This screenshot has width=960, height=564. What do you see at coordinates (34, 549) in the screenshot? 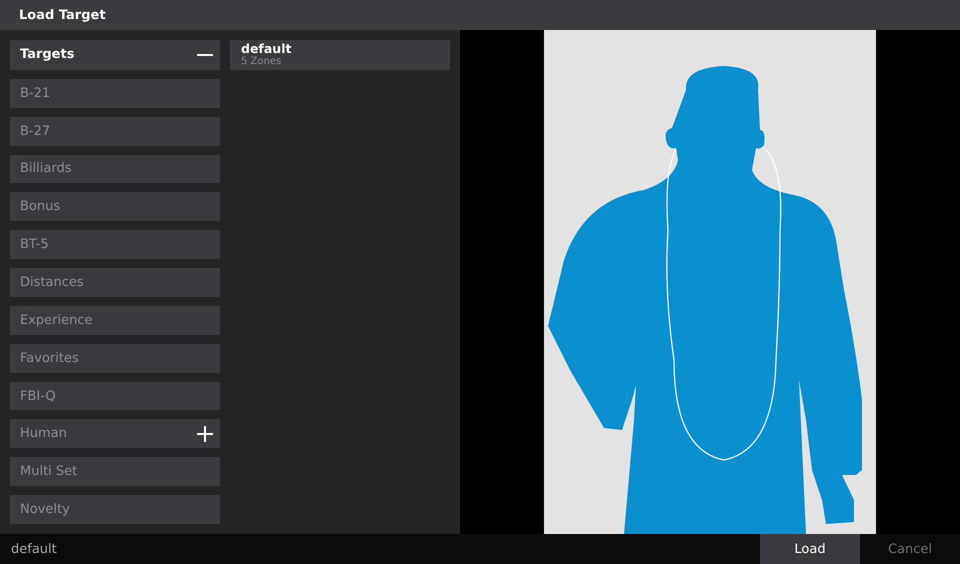
I see `current-target-label: default` at bounding box center [34, 549].